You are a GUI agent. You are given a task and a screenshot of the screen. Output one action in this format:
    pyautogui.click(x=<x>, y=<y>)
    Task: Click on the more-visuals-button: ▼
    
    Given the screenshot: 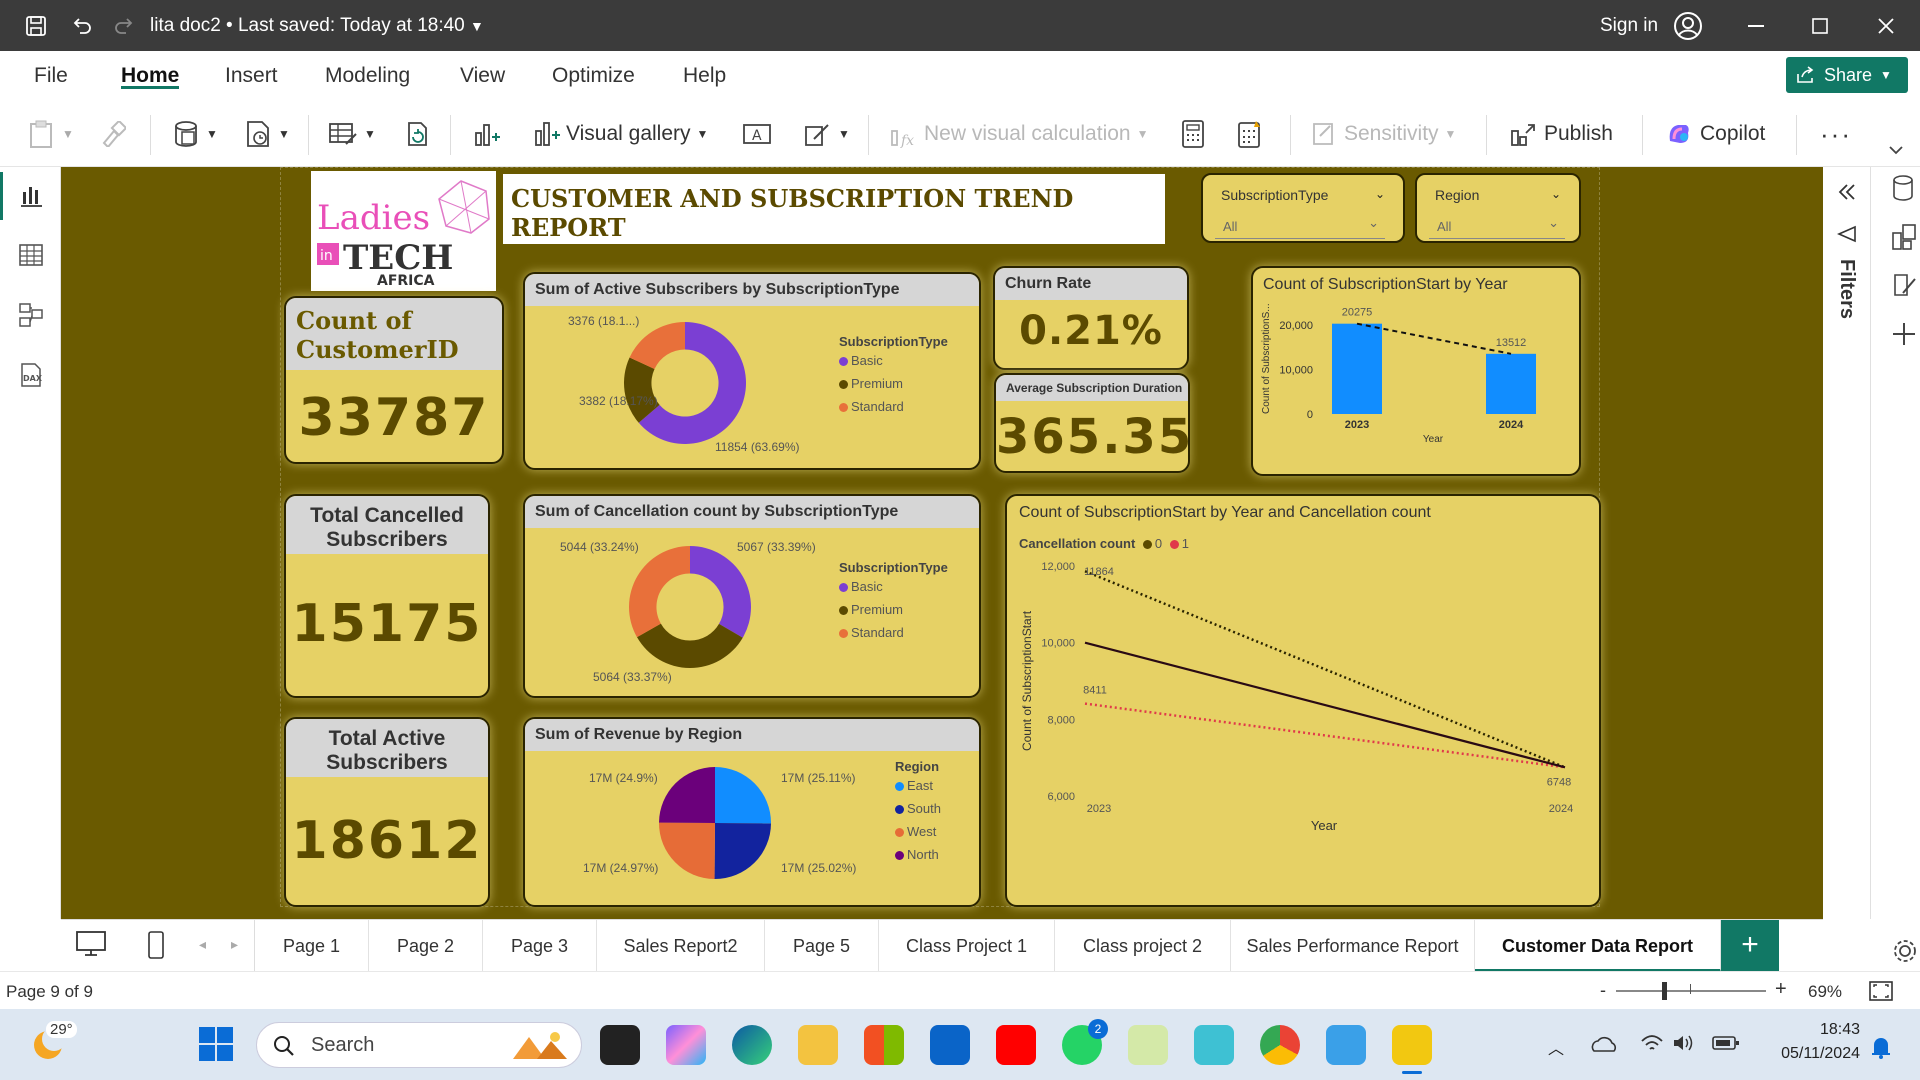 What is the action you would take?
    pyautogui.click(x=826, y=134)
    